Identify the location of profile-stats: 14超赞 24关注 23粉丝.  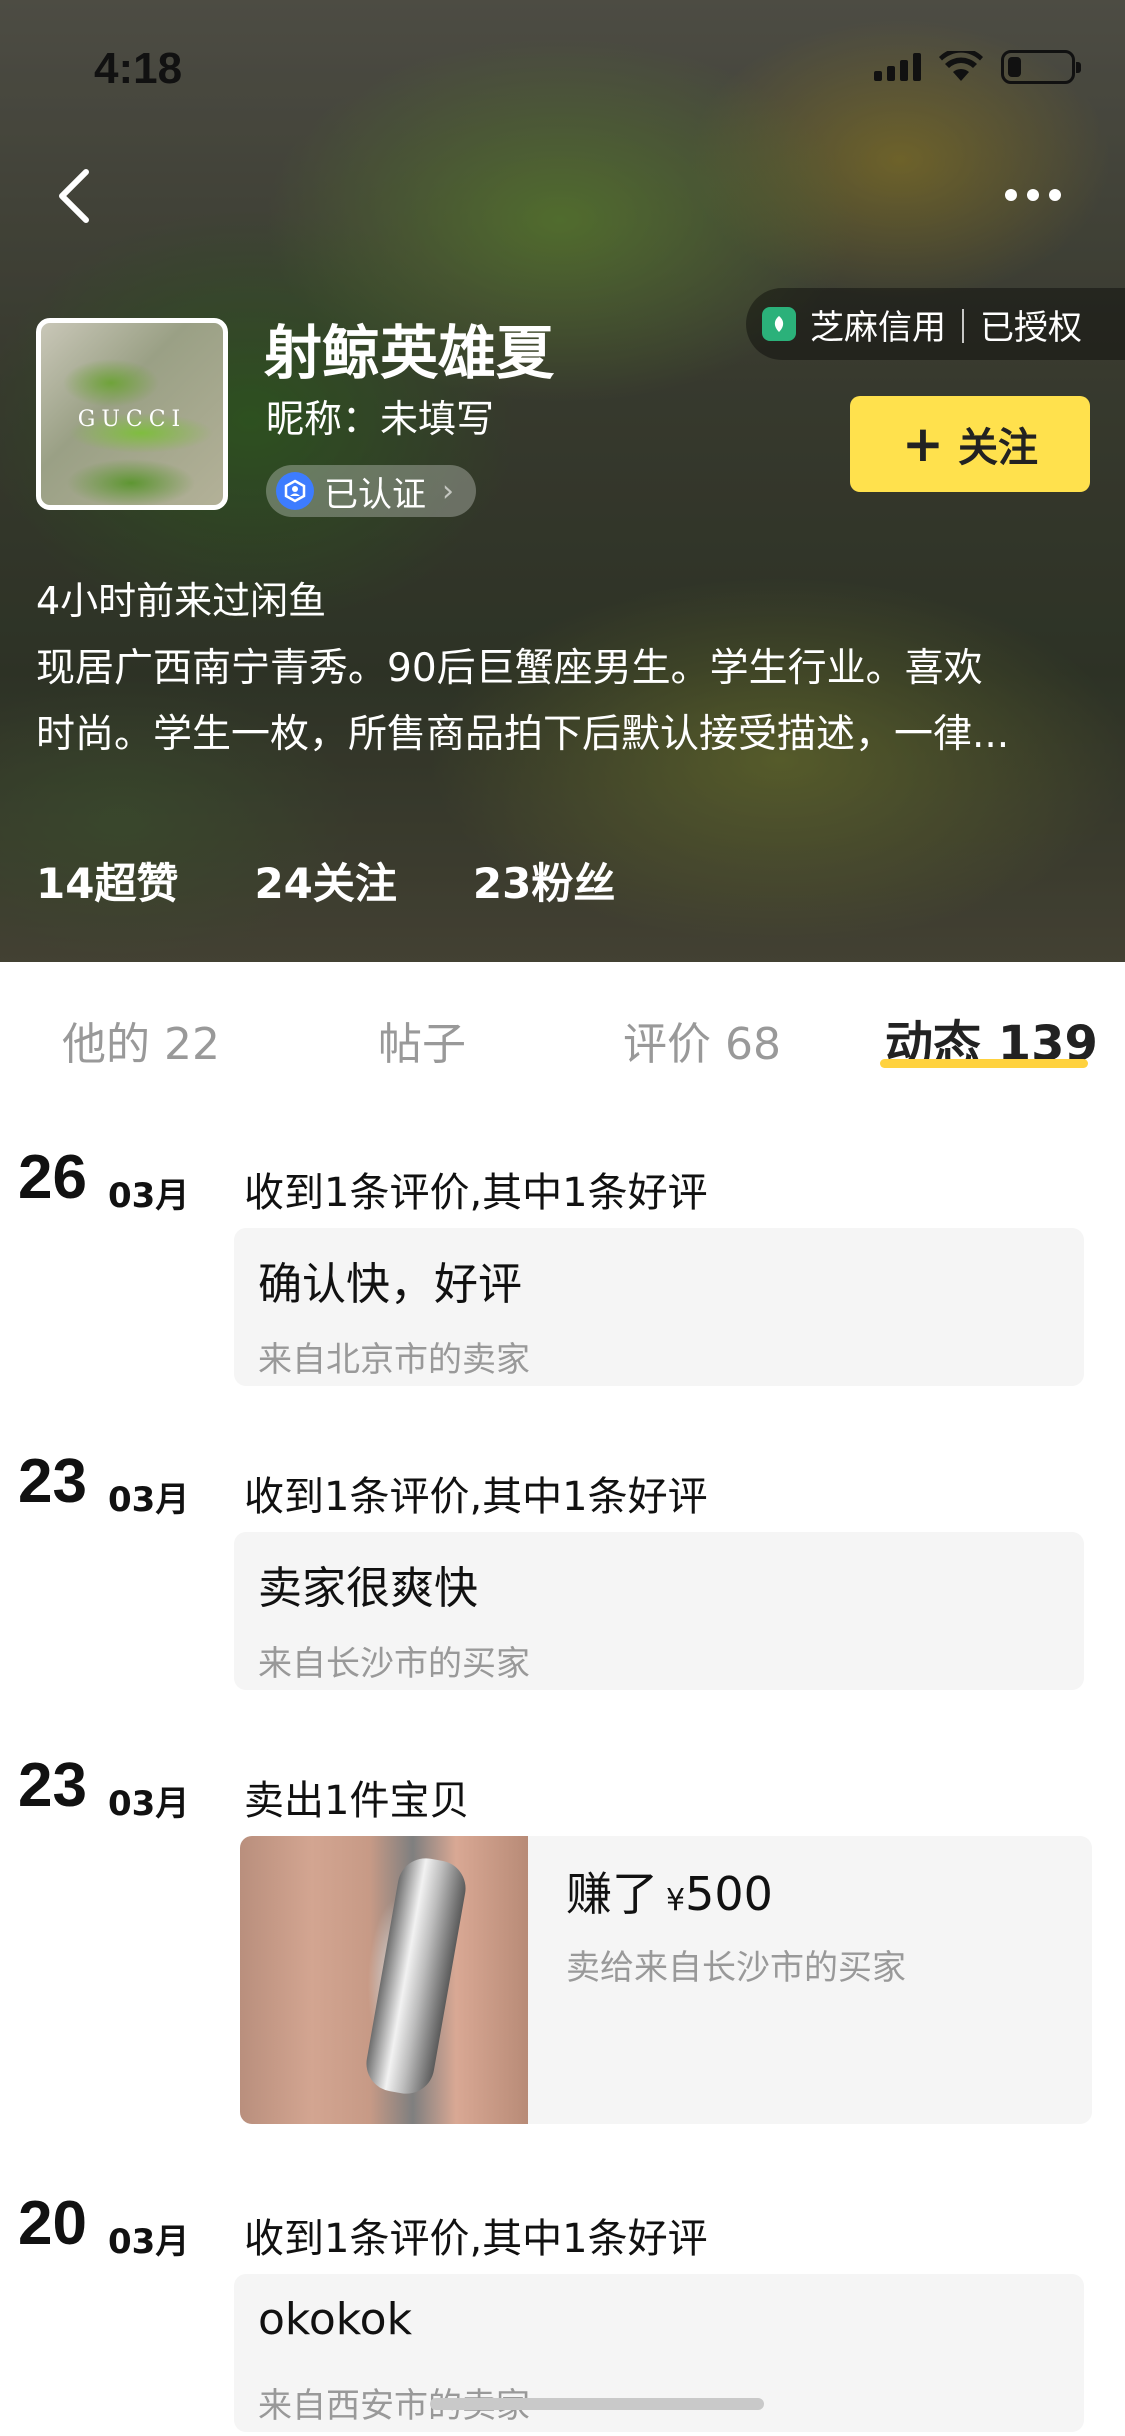
(325, 880).